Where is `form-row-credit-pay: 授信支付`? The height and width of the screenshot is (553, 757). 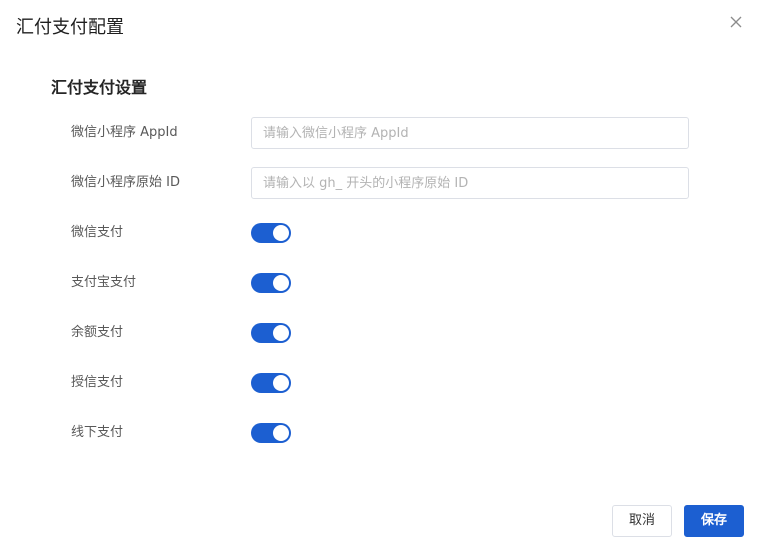
form-row-credit-pay: 授信支付 is located at coordinates (378, 383).